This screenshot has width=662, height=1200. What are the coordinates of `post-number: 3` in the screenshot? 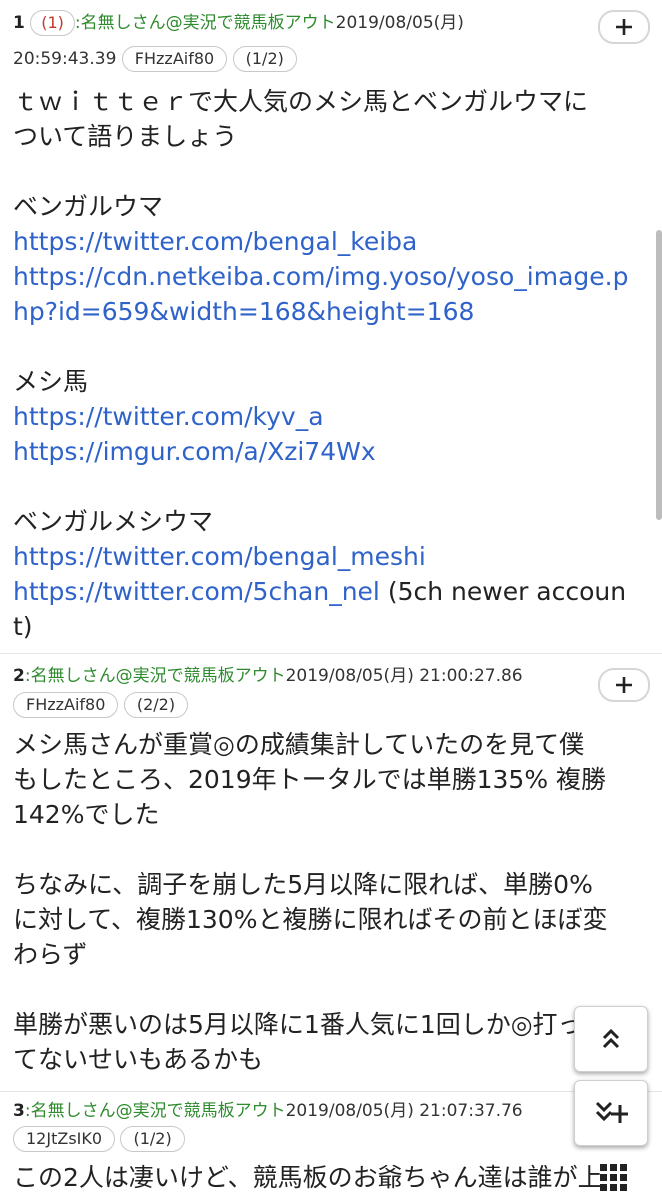 It's located at (19, 1111).